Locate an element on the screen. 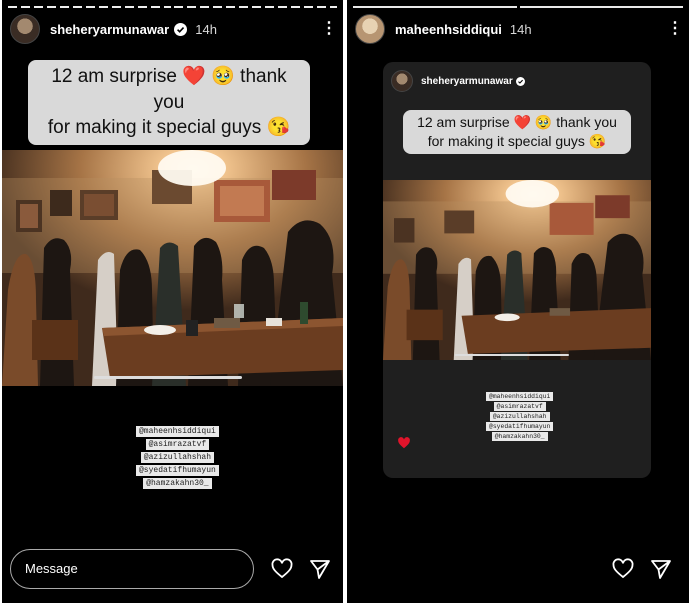 This screenshot has height=603, width=691. story-header: maheenhsiddiqui 14h ⋮ is located at coordinates (519, 29).